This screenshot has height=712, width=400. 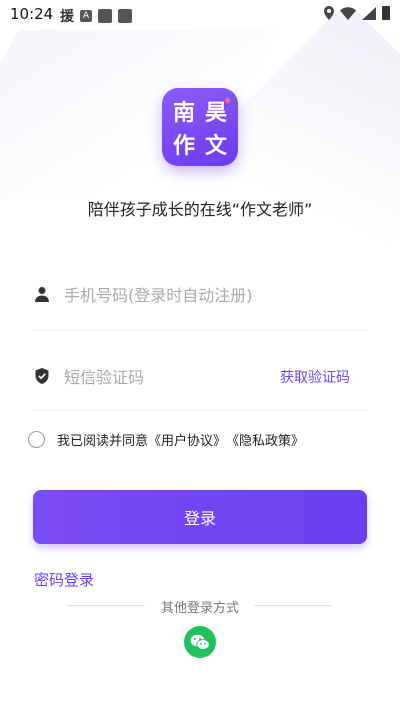 I want to click on battery-icon, so click(x=386, y=13).